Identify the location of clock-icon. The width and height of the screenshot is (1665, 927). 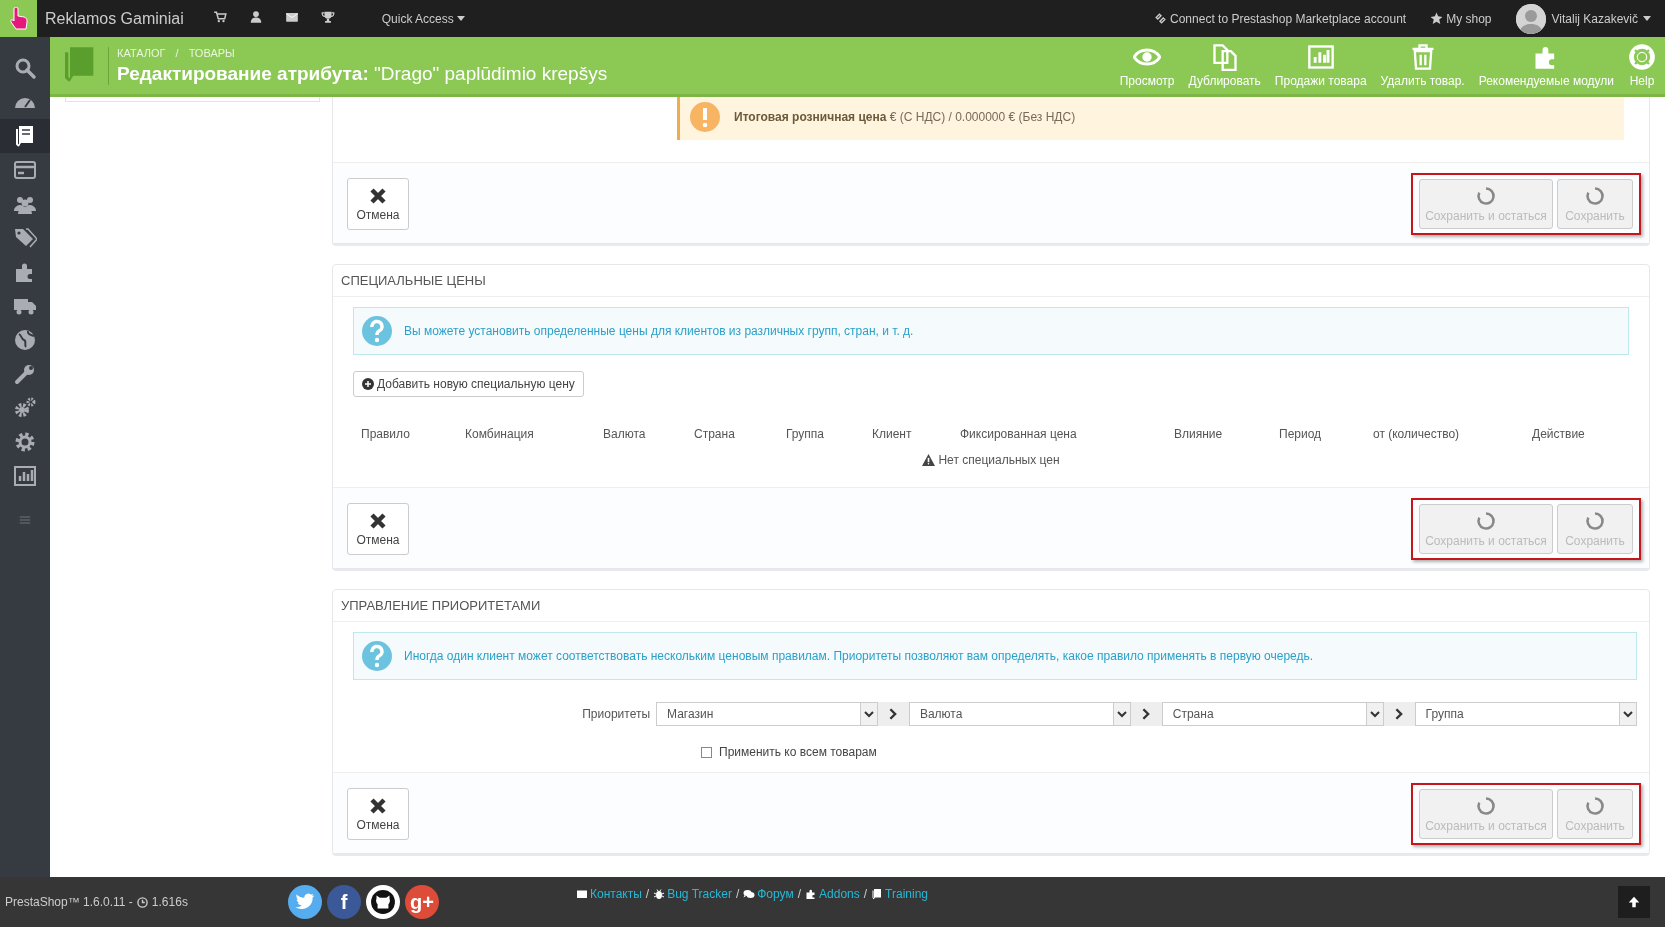
(142, 902).